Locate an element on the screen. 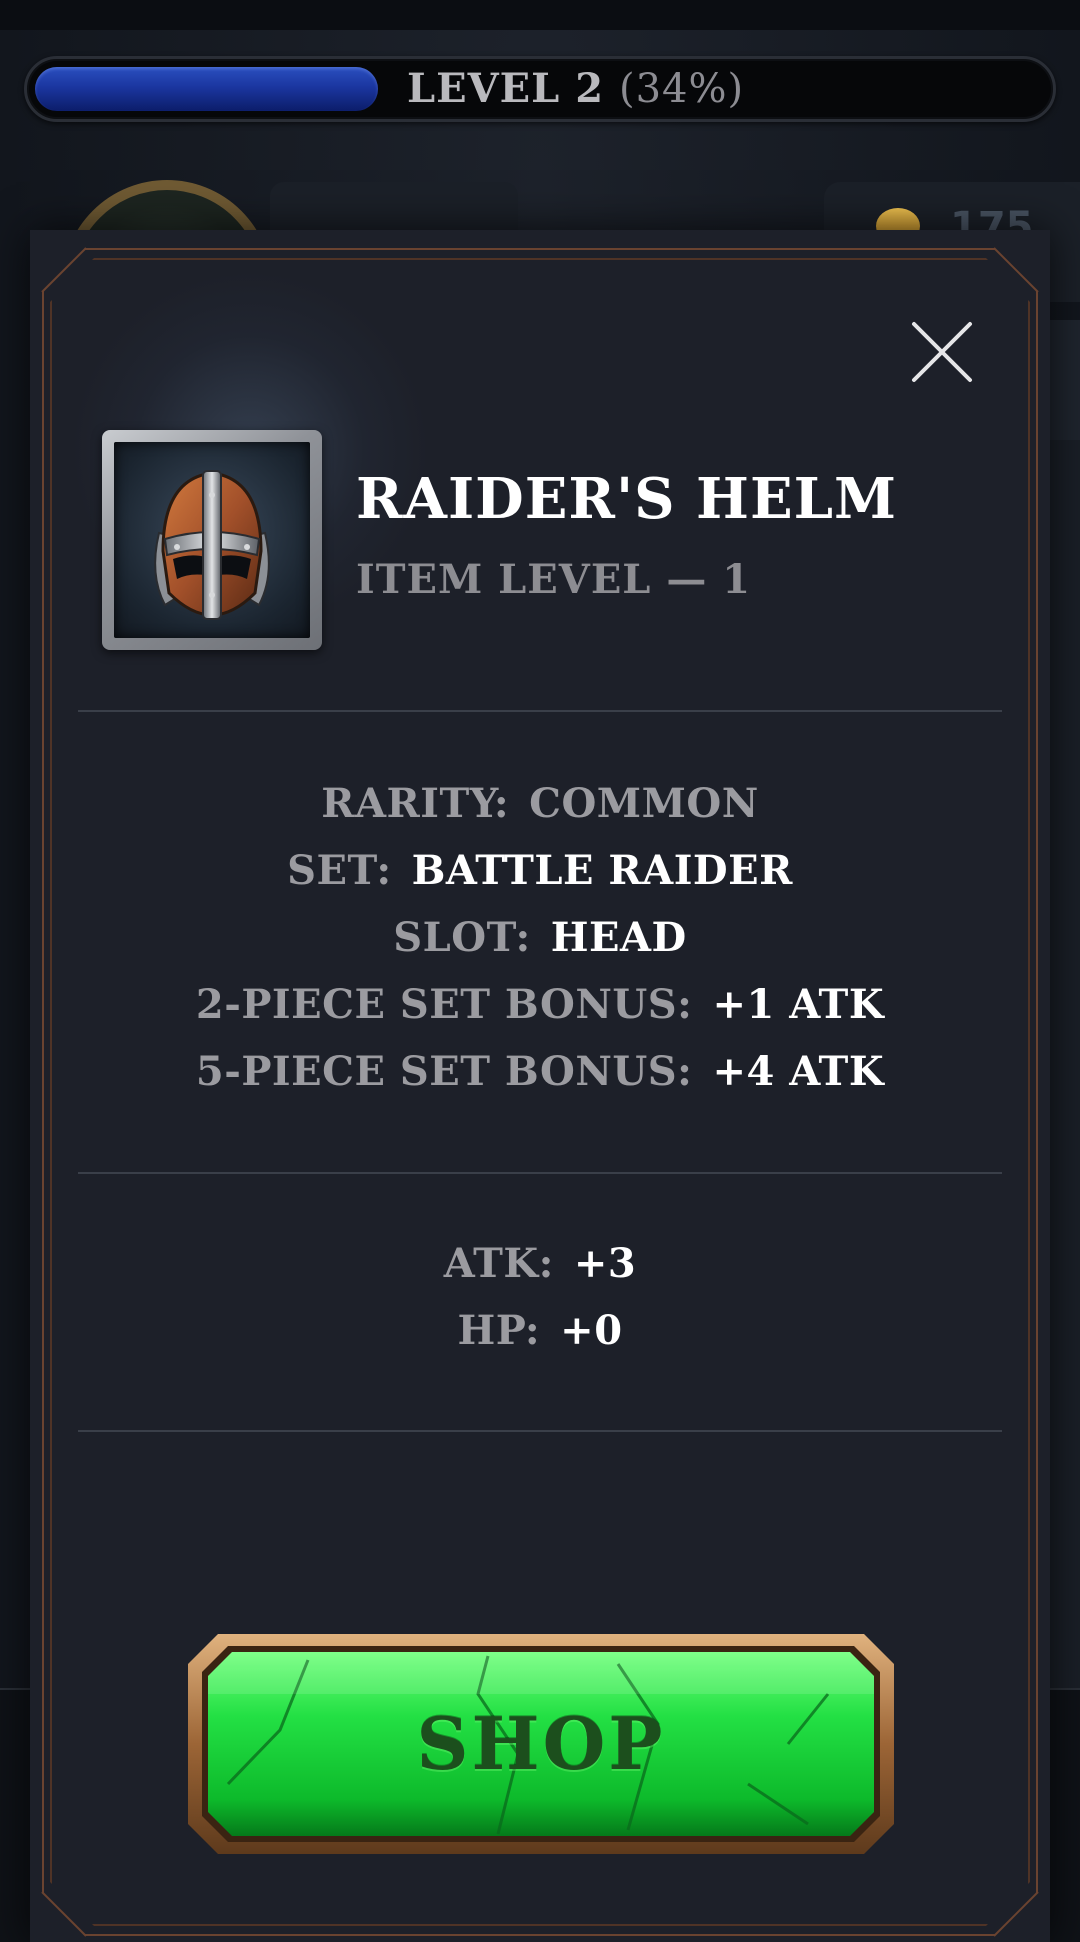  stat-row-hp: HP: +0 is located at coordinates (540, 1330).